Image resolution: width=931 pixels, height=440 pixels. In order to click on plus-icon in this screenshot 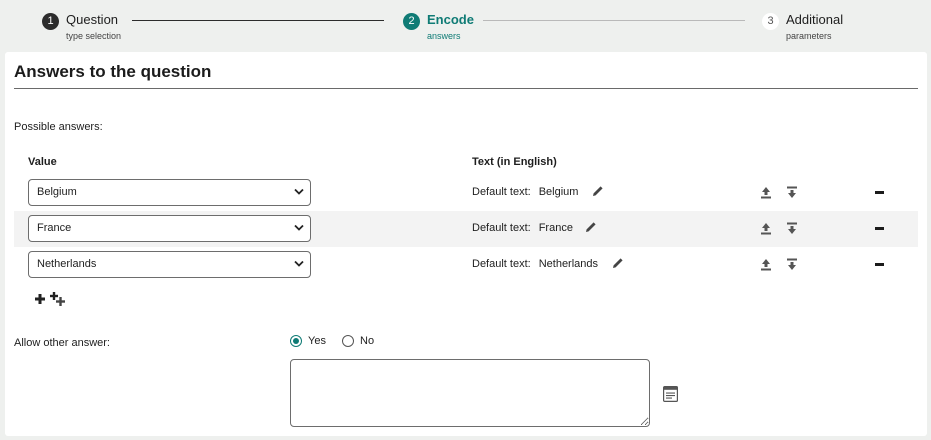, I will do `click(40, 299)`.